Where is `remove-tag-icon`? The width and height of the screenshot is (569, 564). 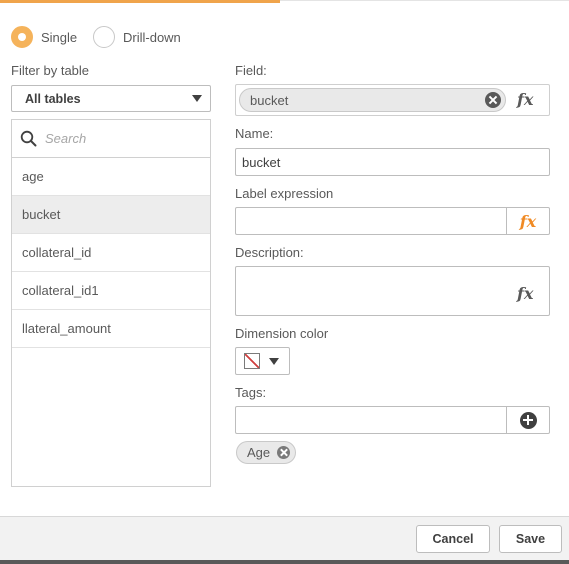
remove-tag-icon is located at coordinates (283, 452).